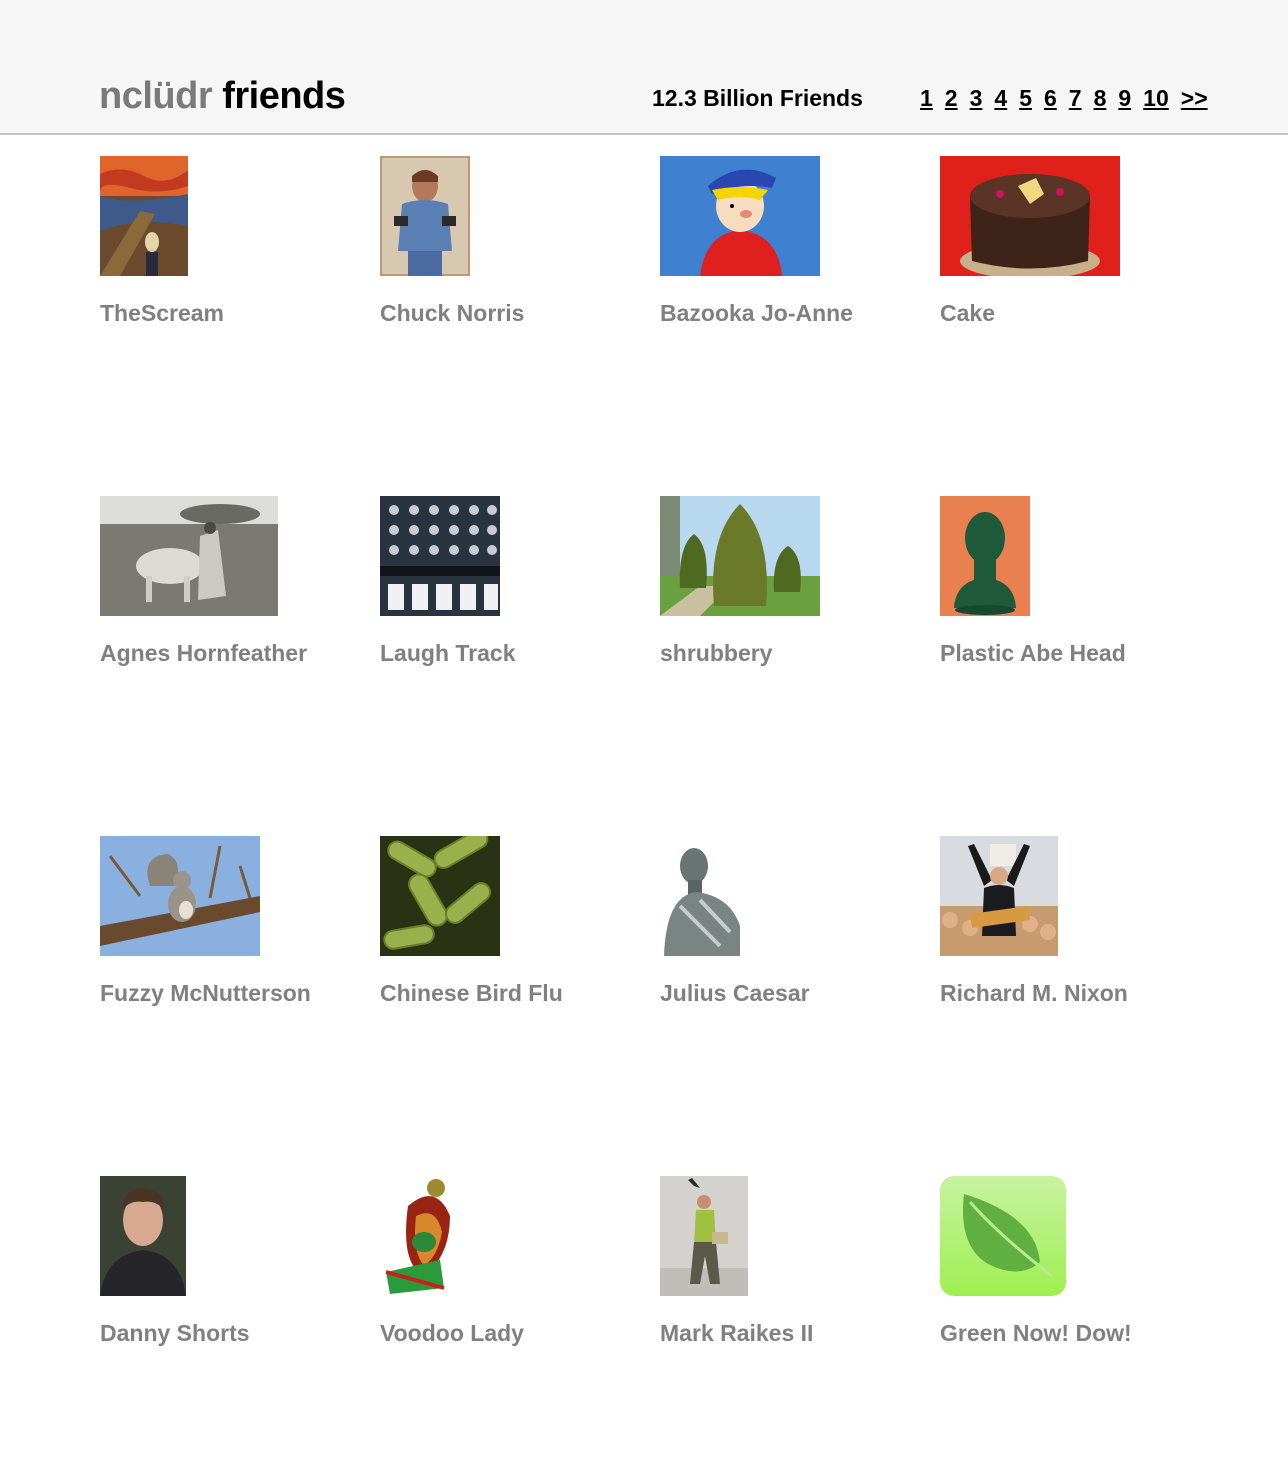  Describe the element at coordinates (1070, 936) in the screenshot. I see `friend-card: Richard M. Nixon` at that location.